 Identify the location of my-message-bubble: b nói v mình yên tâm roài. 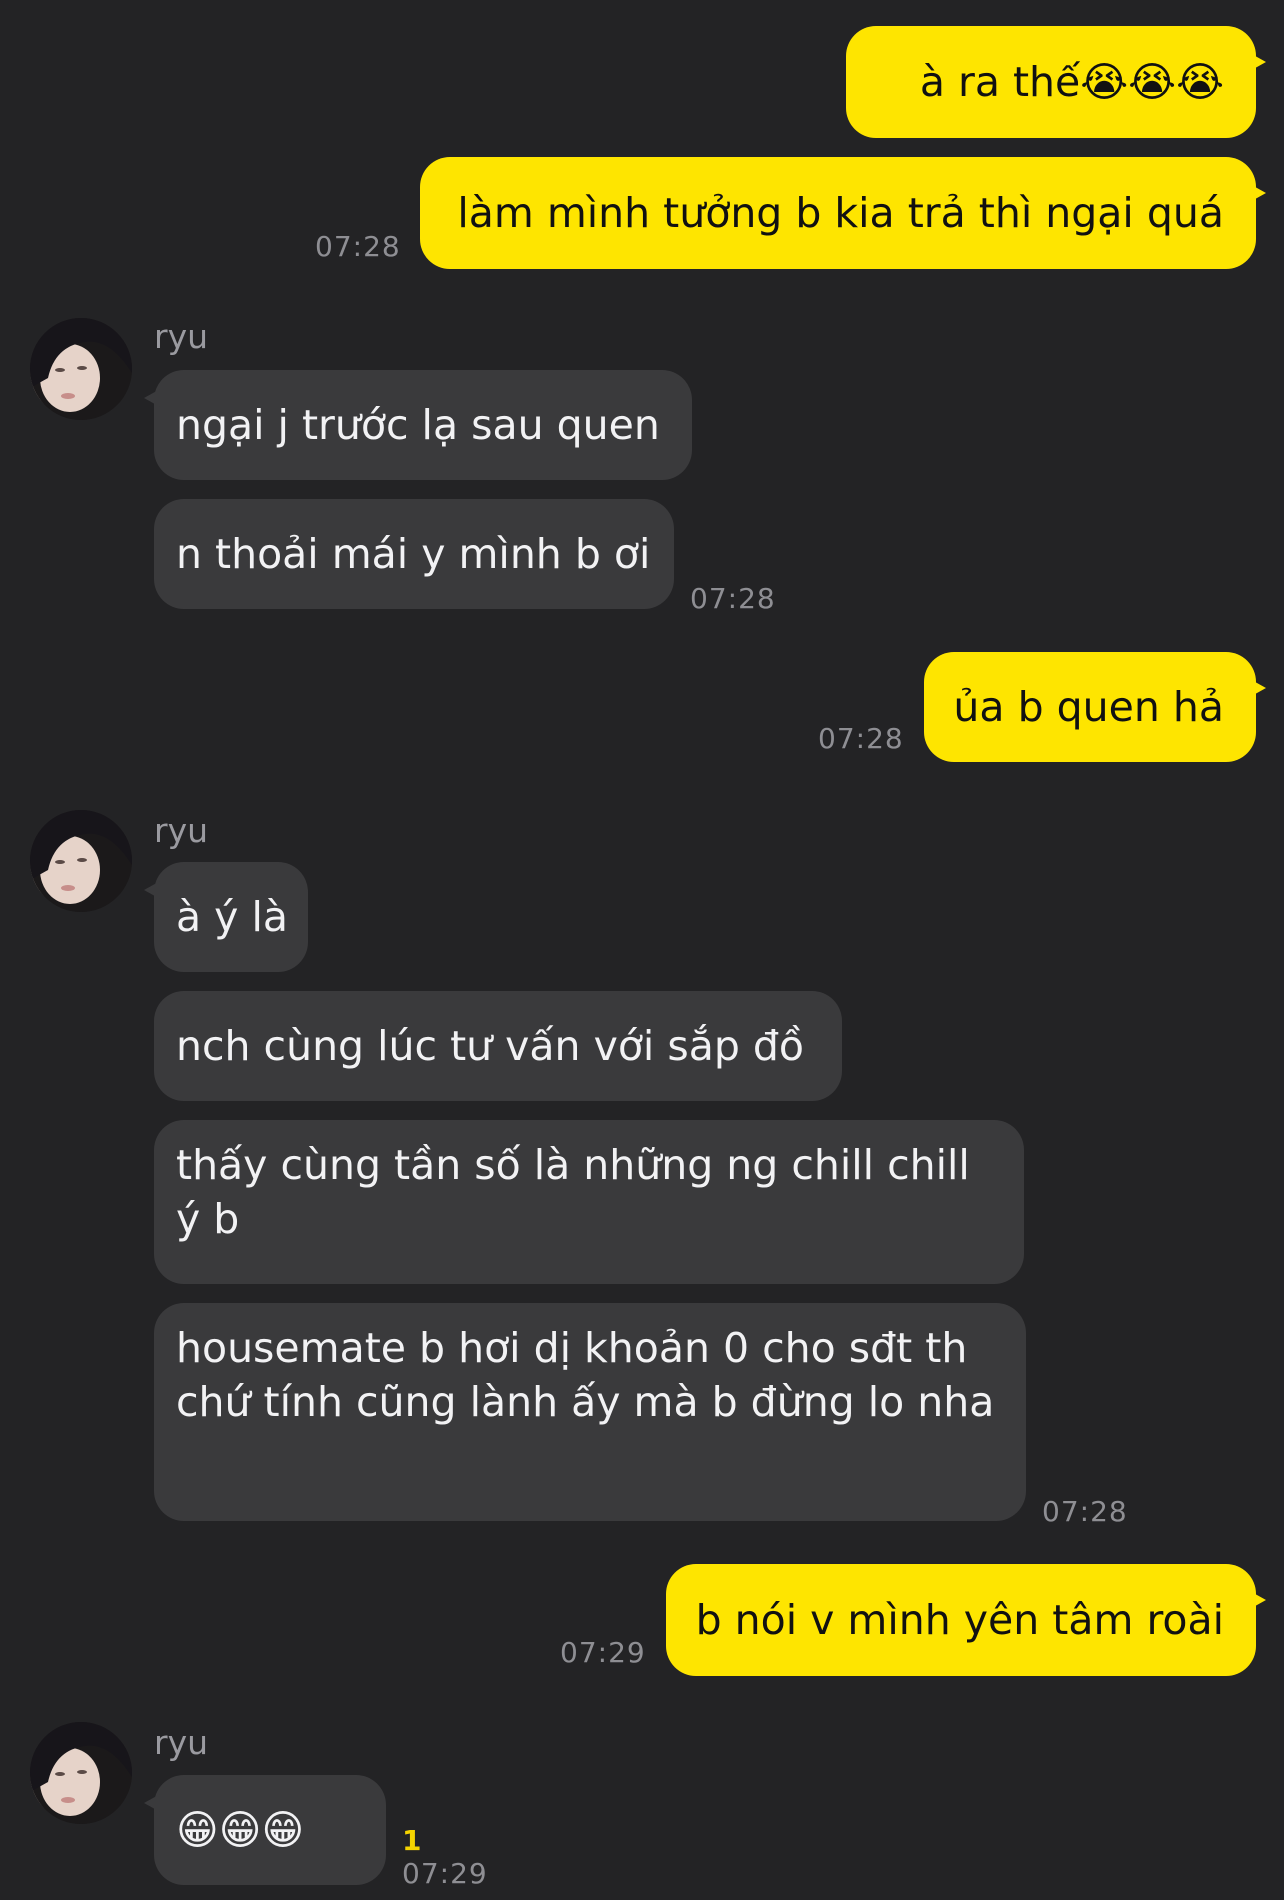
(966, 1620).